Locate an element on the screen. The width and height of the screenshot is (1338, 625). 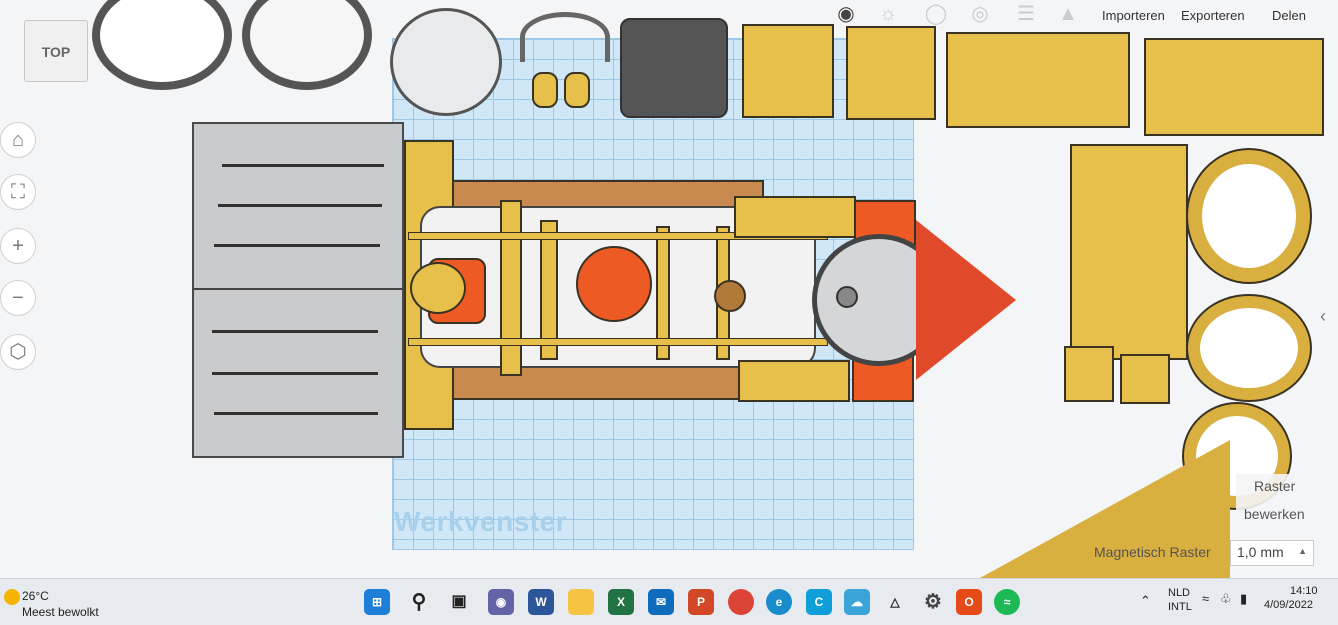
search-icon: ⚲ is located at coordinates (419, 602).